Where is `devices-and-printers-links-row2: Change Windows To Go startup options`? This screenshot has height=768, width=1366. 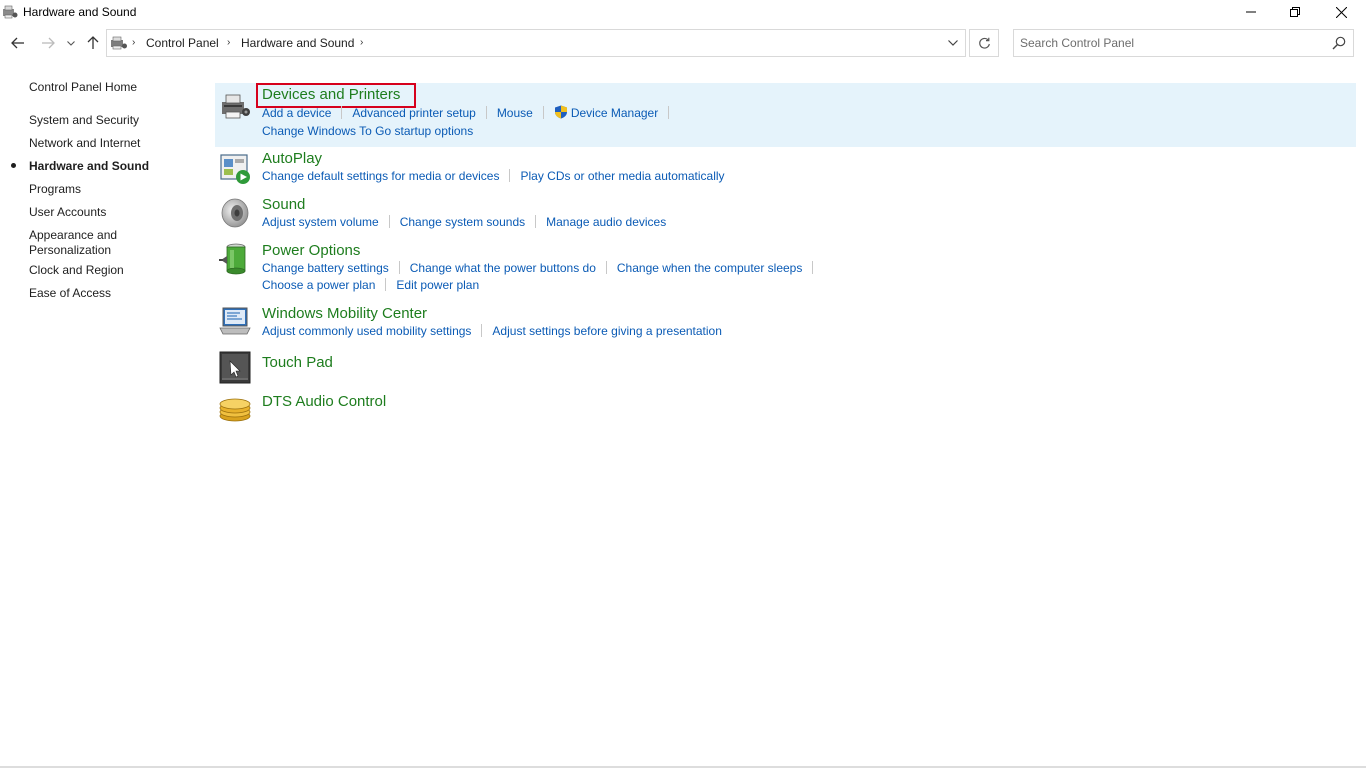
devices-and-printers-links-row2: Change Windows To Go startup options is located at coordinates (367, 131).